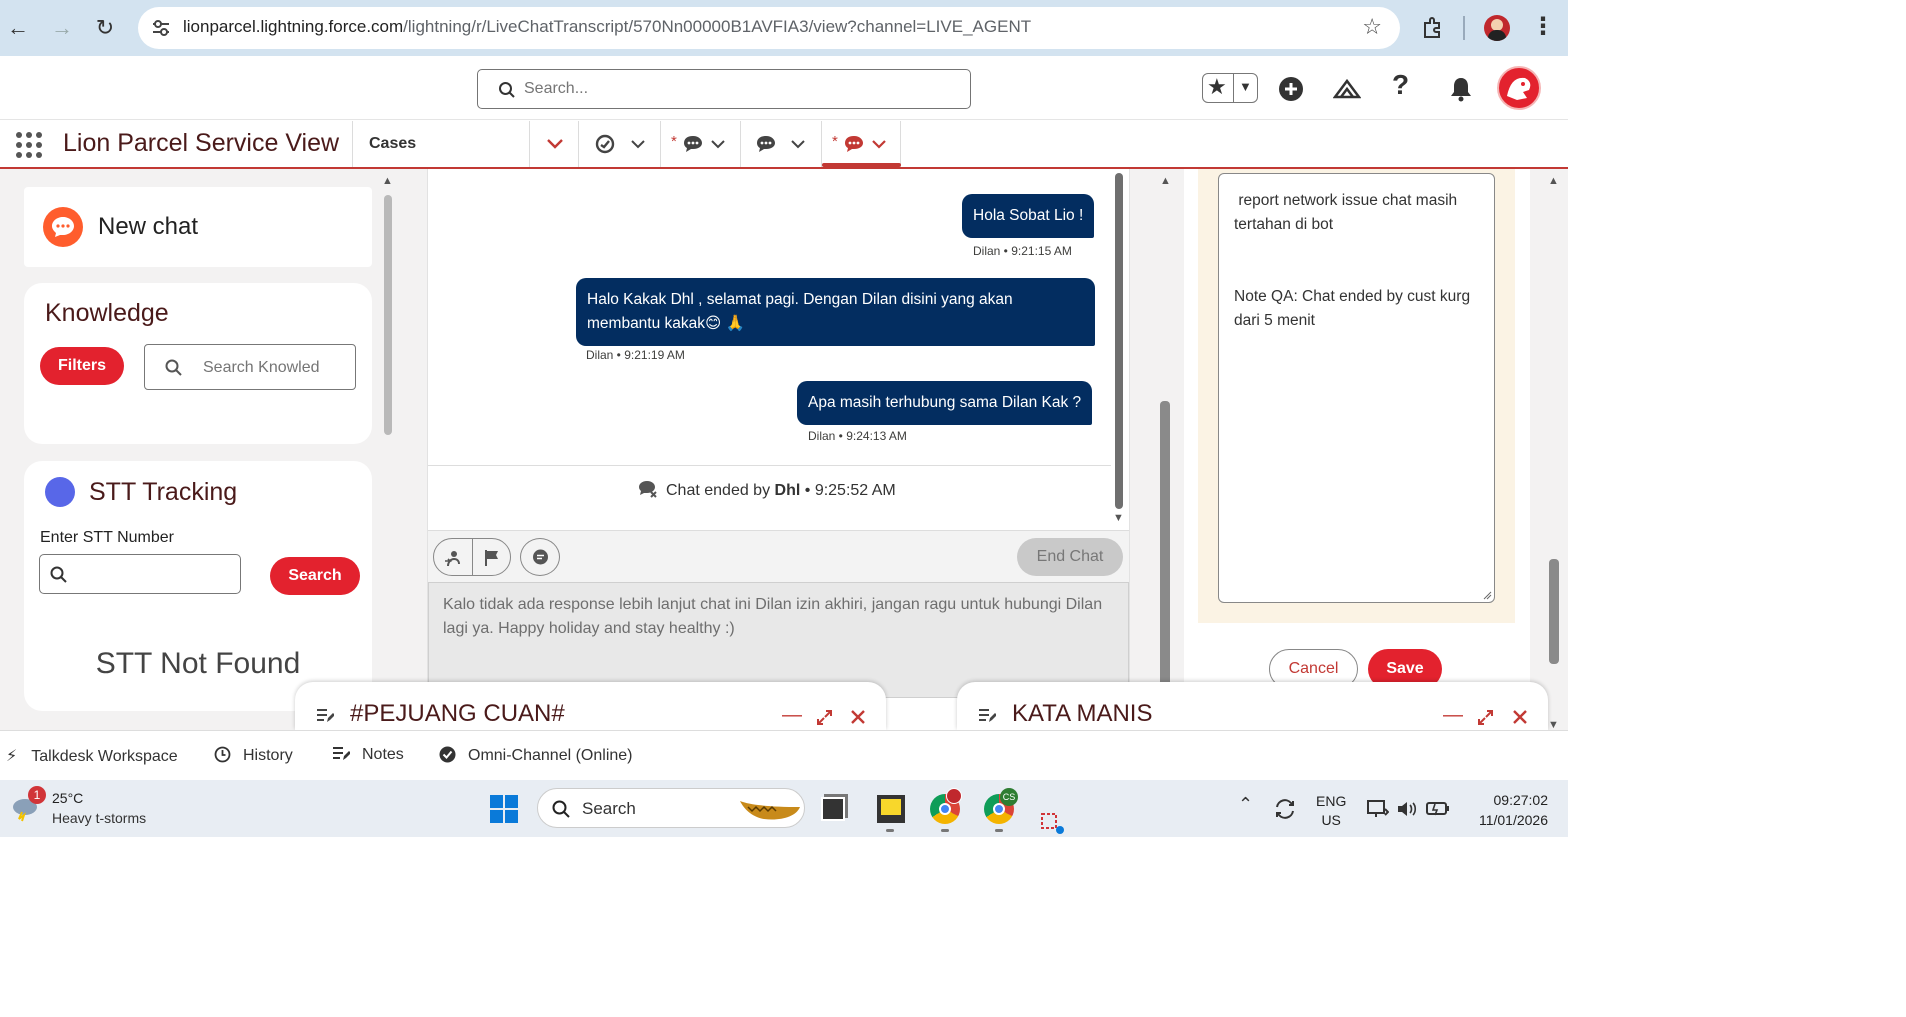  Describe the element at coordinates (99, 818) in the screenshot. I see `weather-description: Heavy t-storms` at that location.